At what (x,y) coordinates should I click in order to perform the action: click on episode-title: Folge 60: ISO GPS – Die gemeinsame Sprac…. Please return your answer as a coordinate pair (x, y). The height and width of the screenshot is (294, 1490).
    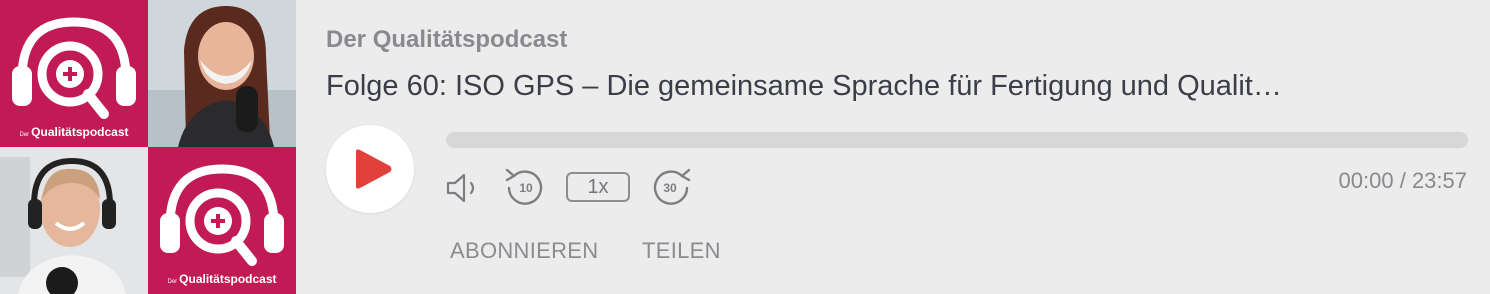
    Looking at the image, I should click on (804, 86).